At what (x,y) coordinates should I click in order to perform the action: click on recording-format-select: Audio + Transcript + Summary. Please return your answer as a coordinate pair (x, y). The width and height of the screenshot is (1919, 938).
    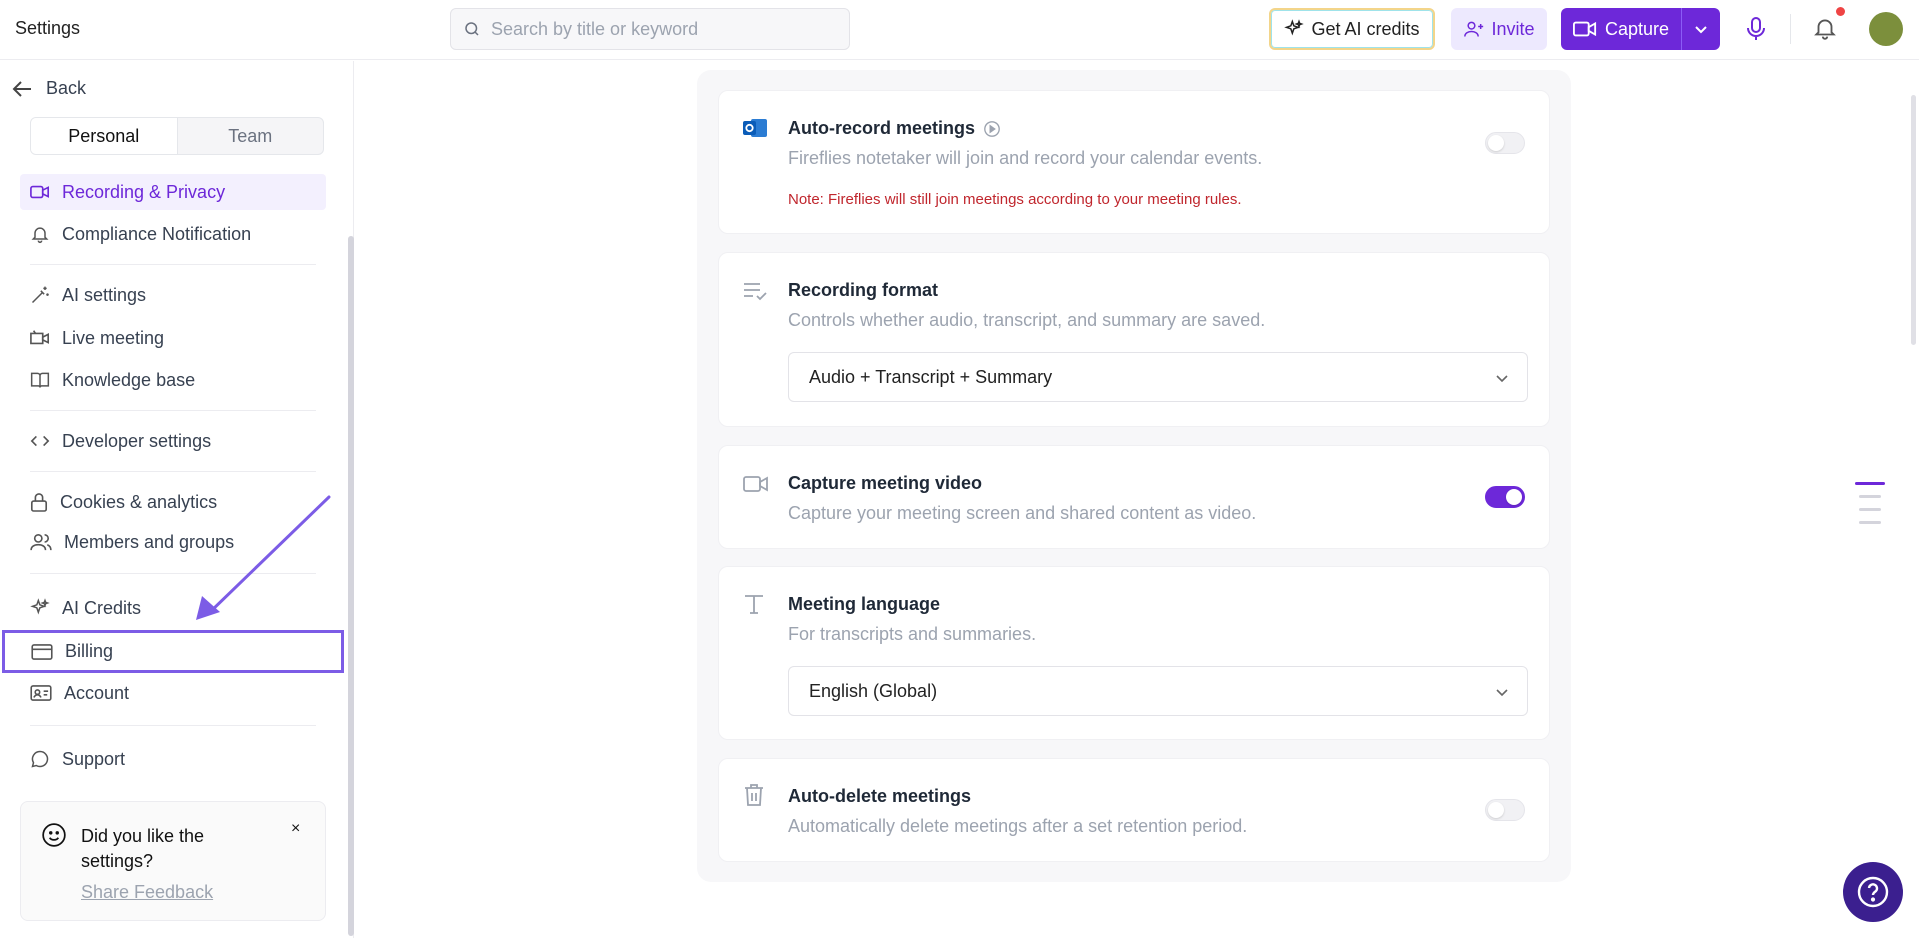
    Looking at the image, I should click on (1158, 377).